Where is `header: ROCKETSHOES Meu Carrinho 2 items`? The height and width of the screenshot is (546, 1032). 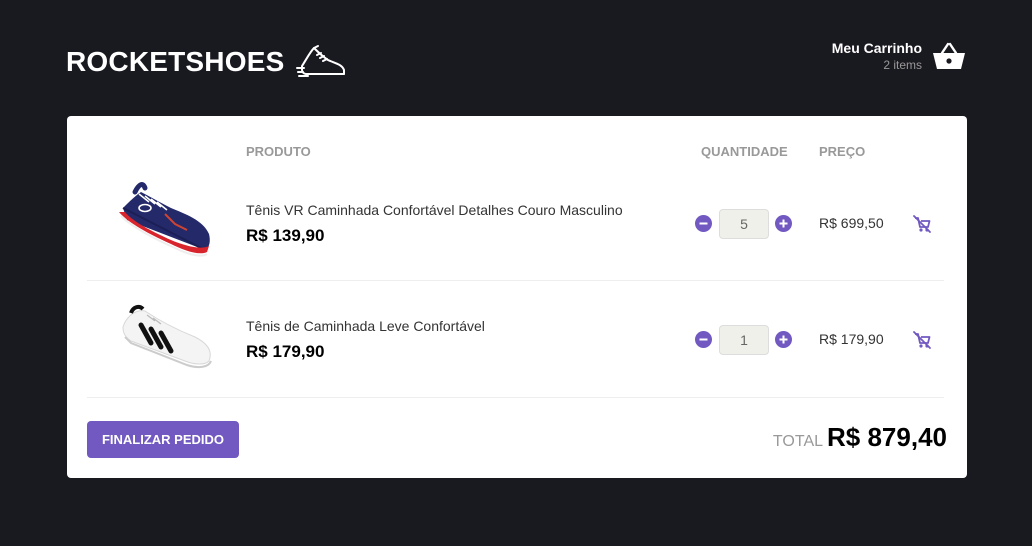 header: ROCKETSHOES Meu Carrinho 2 items is located at coordinates (516, 62).